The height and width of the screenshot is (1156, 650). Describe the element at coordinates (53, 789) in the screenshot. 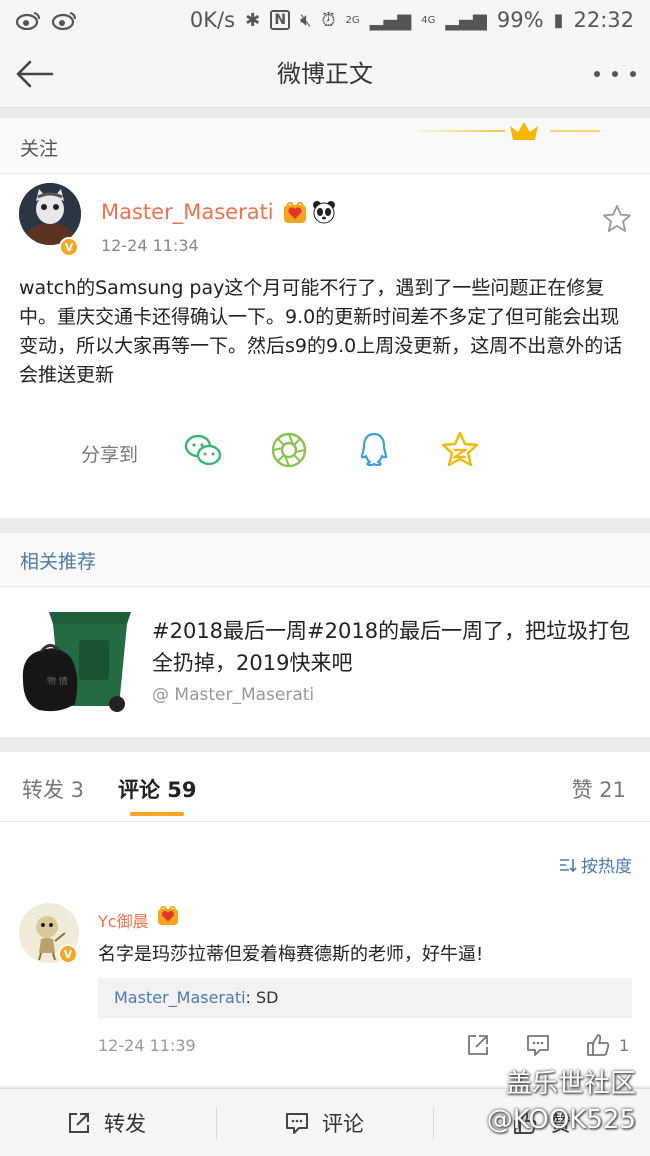

I see `tab-reposts: 转发 3` at that location.